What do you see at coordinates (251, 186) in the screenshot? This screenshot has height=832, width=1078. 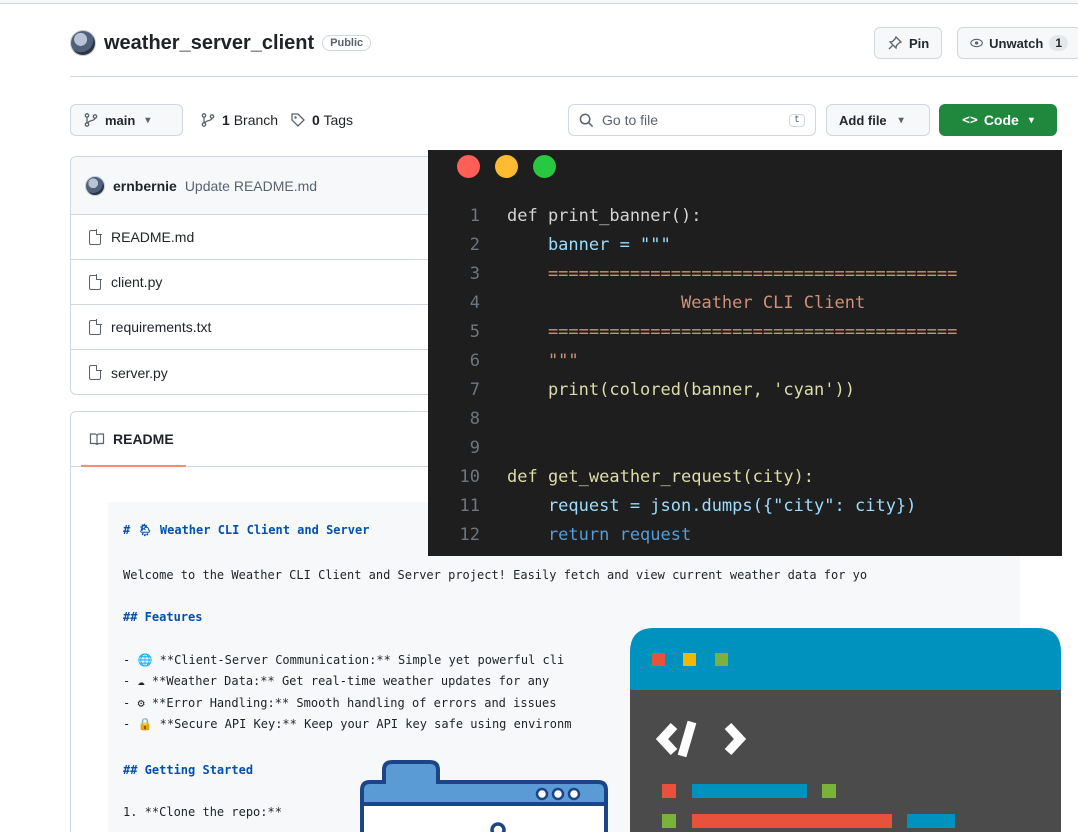 I see `commit-message: Update README.md` at bounding box center [251, 186].